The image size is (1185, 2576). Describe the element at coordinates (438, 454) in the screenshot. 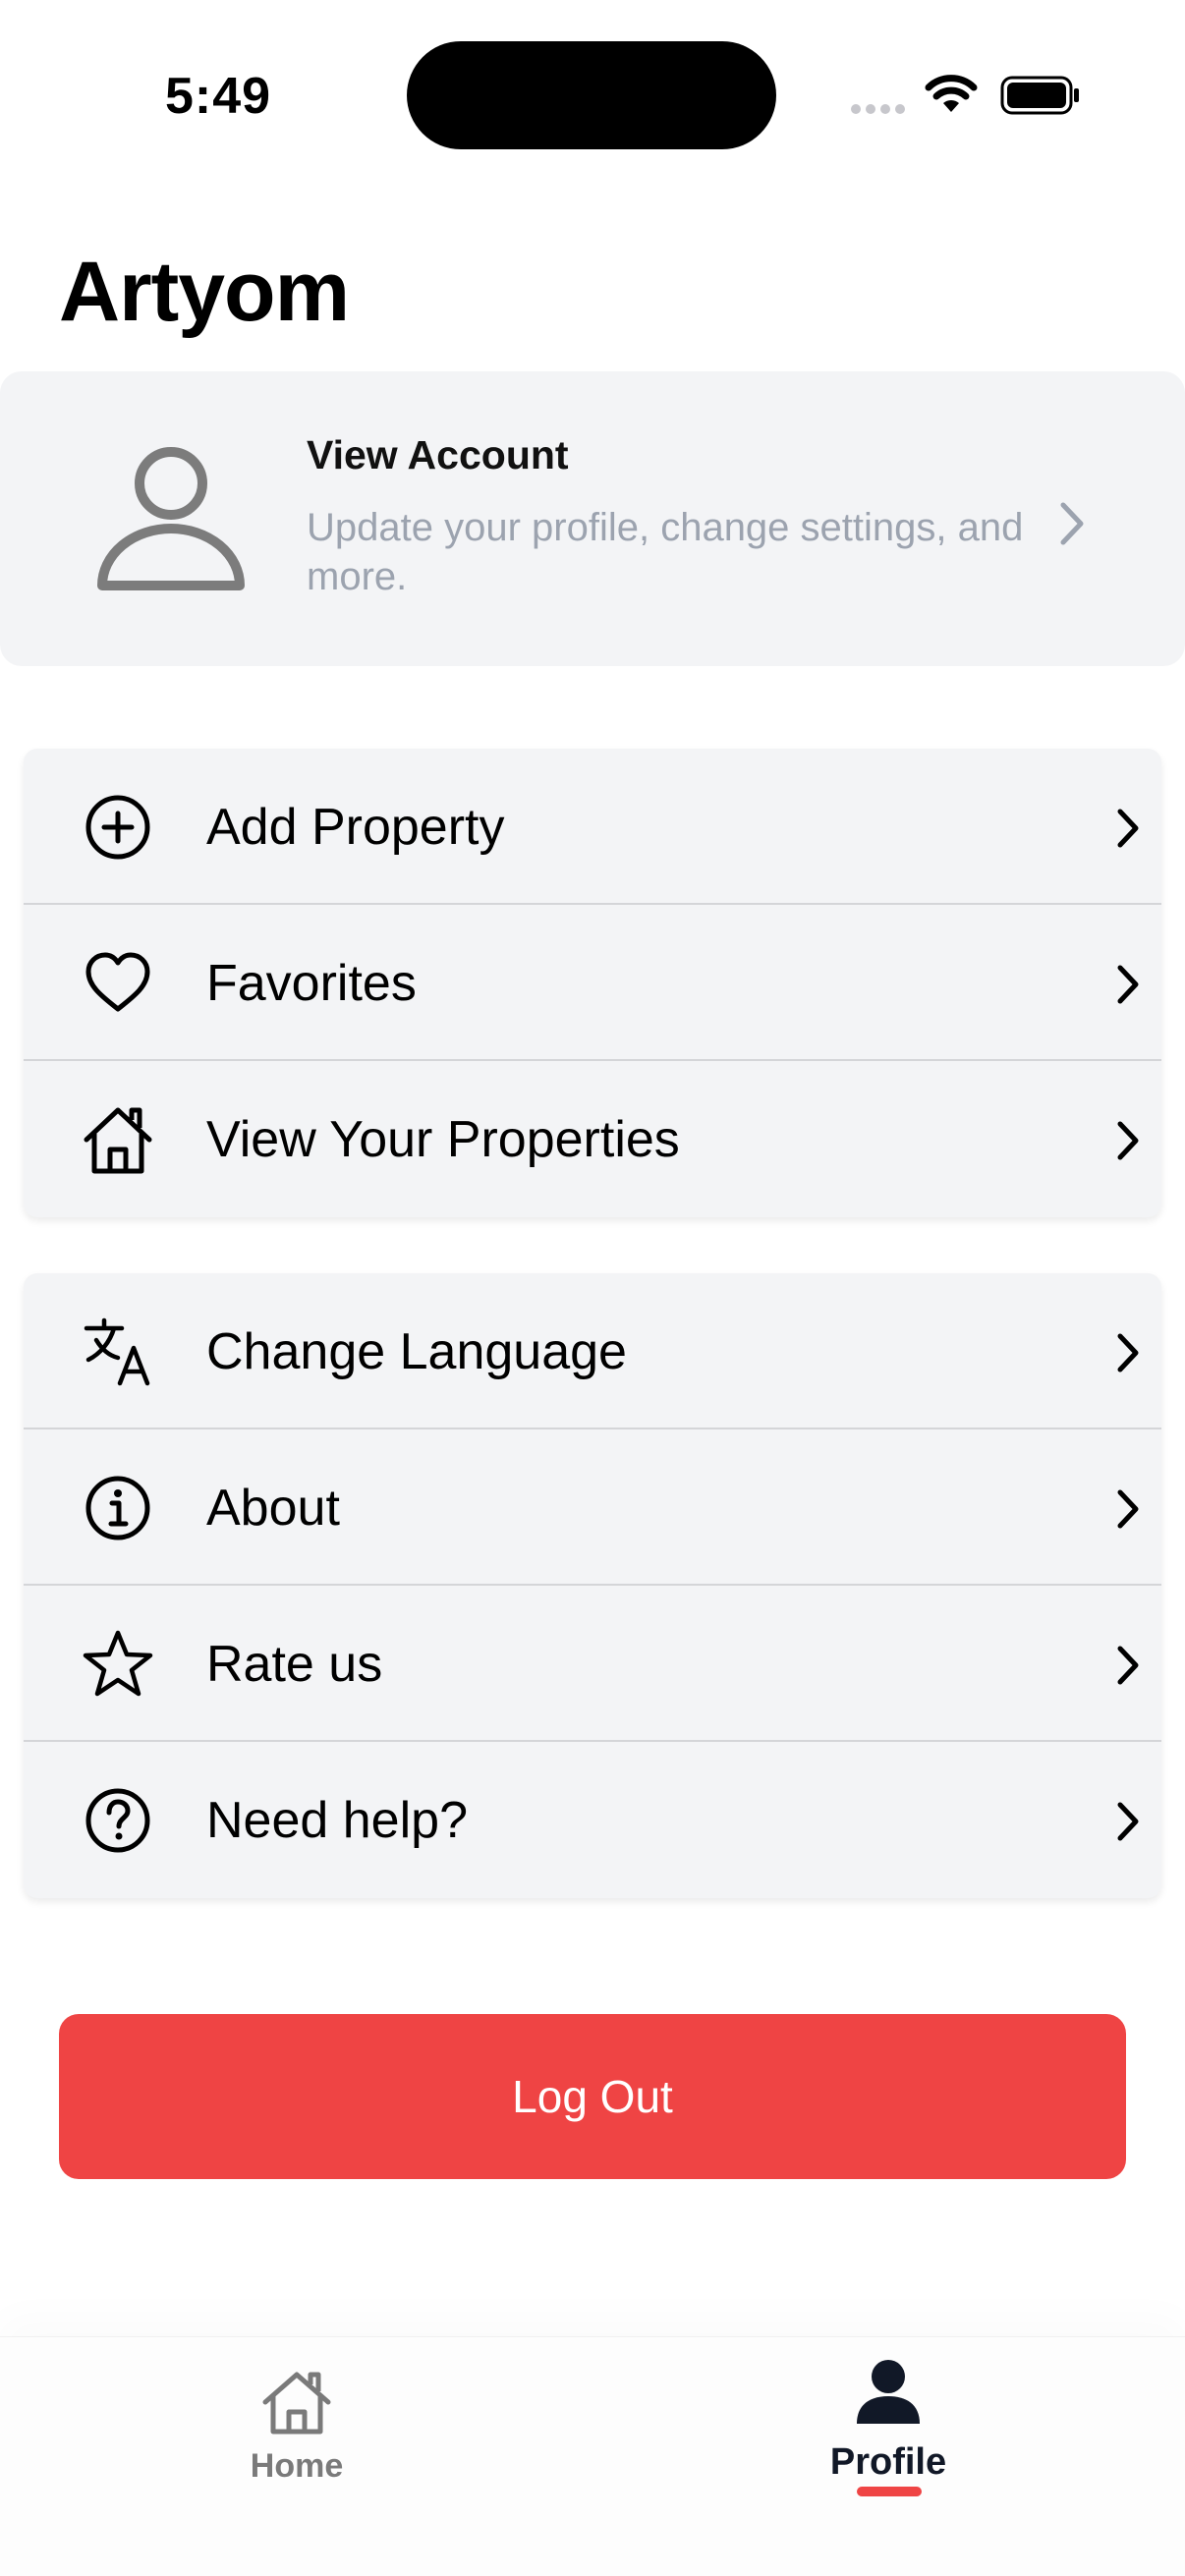

I see `view-account-title: View Account` at that location.